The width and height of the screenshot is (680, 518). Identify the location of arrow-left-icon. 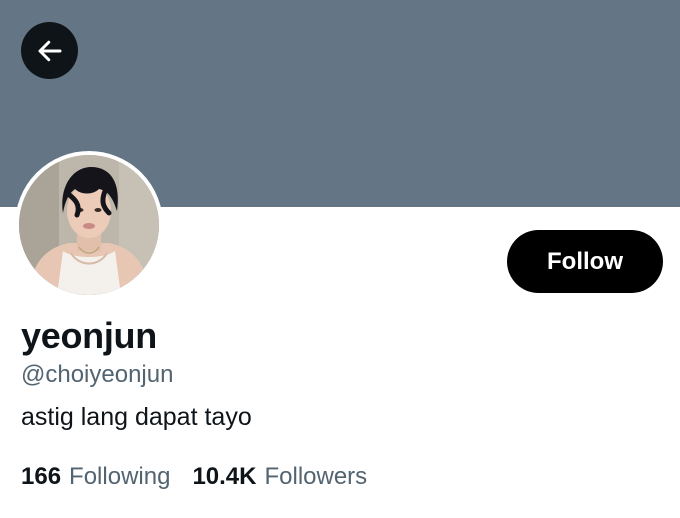
(49, 50).